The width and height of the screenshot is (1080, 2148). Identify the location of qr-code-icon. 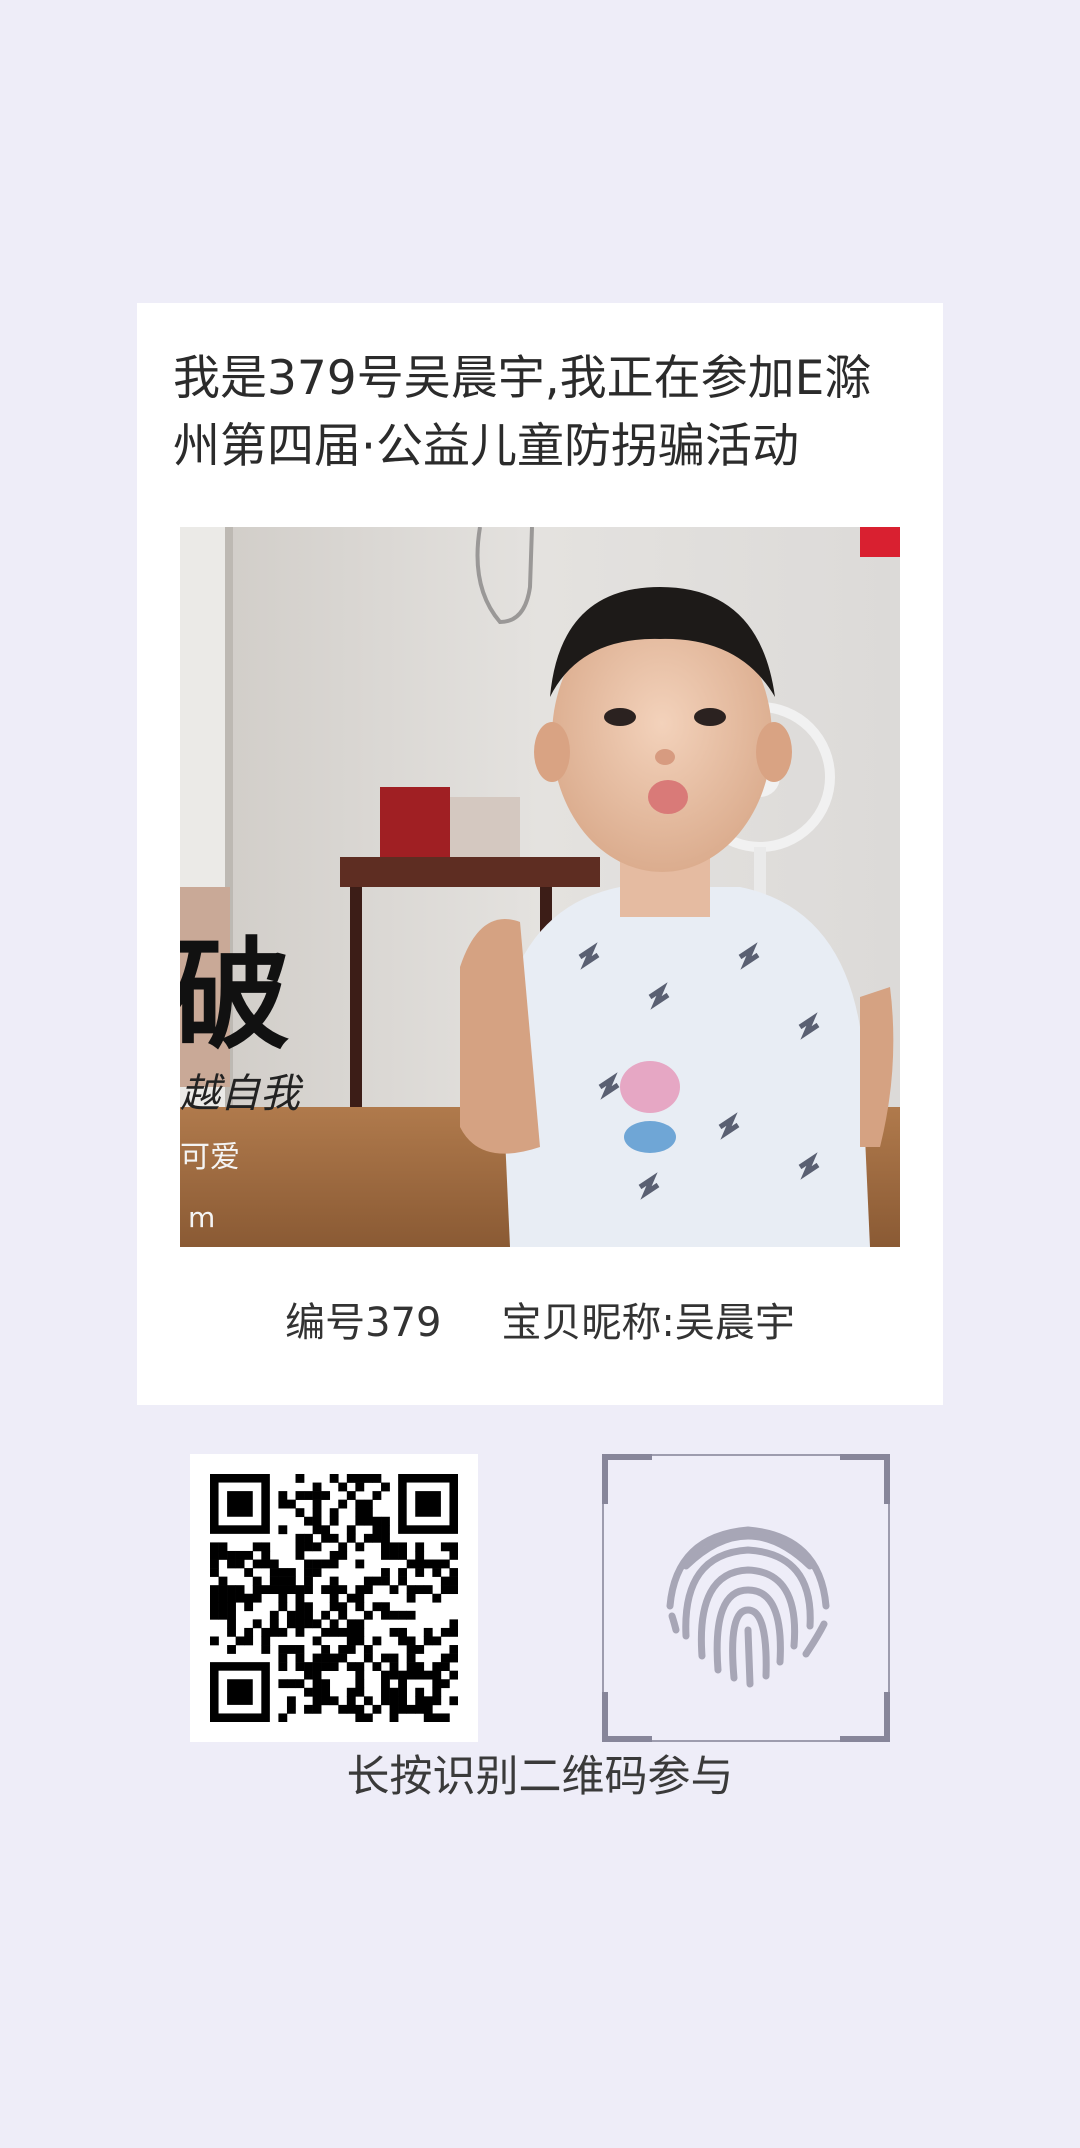
(334, 1598).